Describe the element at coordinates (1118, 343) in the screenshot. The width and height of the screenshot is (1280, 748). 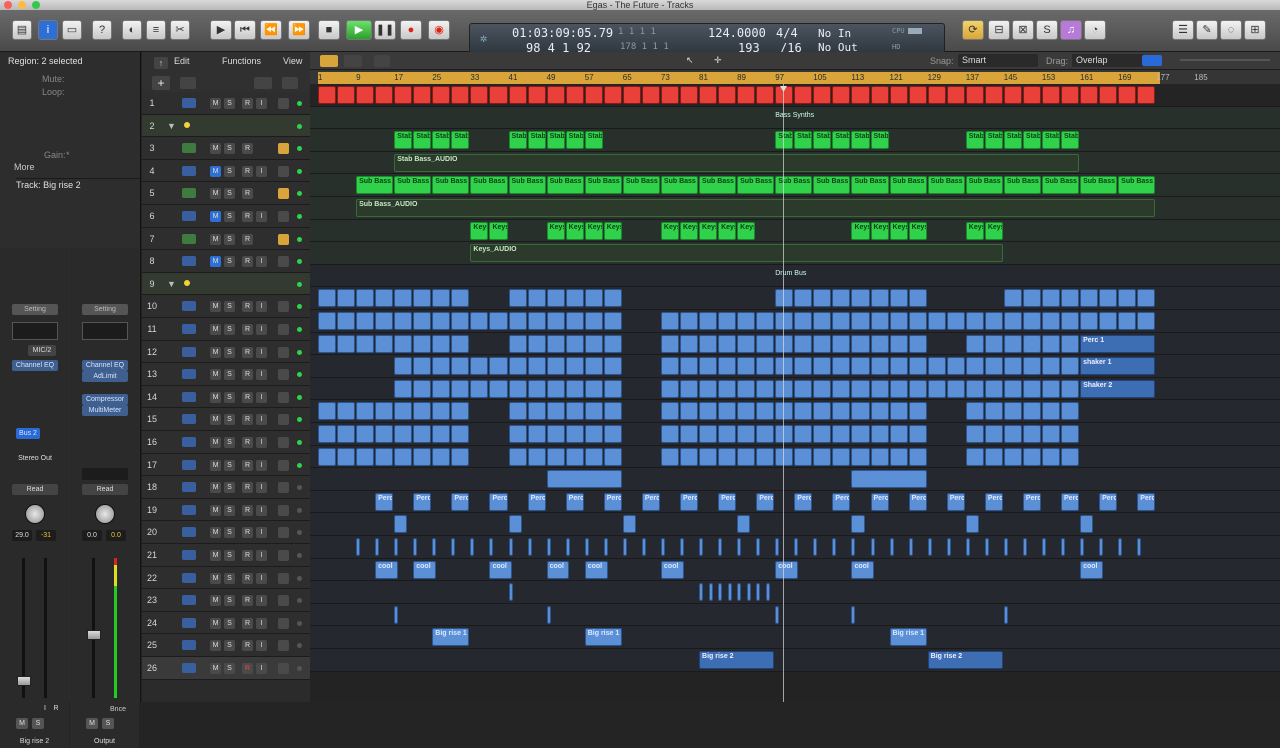
I see `region: Perc 1` at that location.